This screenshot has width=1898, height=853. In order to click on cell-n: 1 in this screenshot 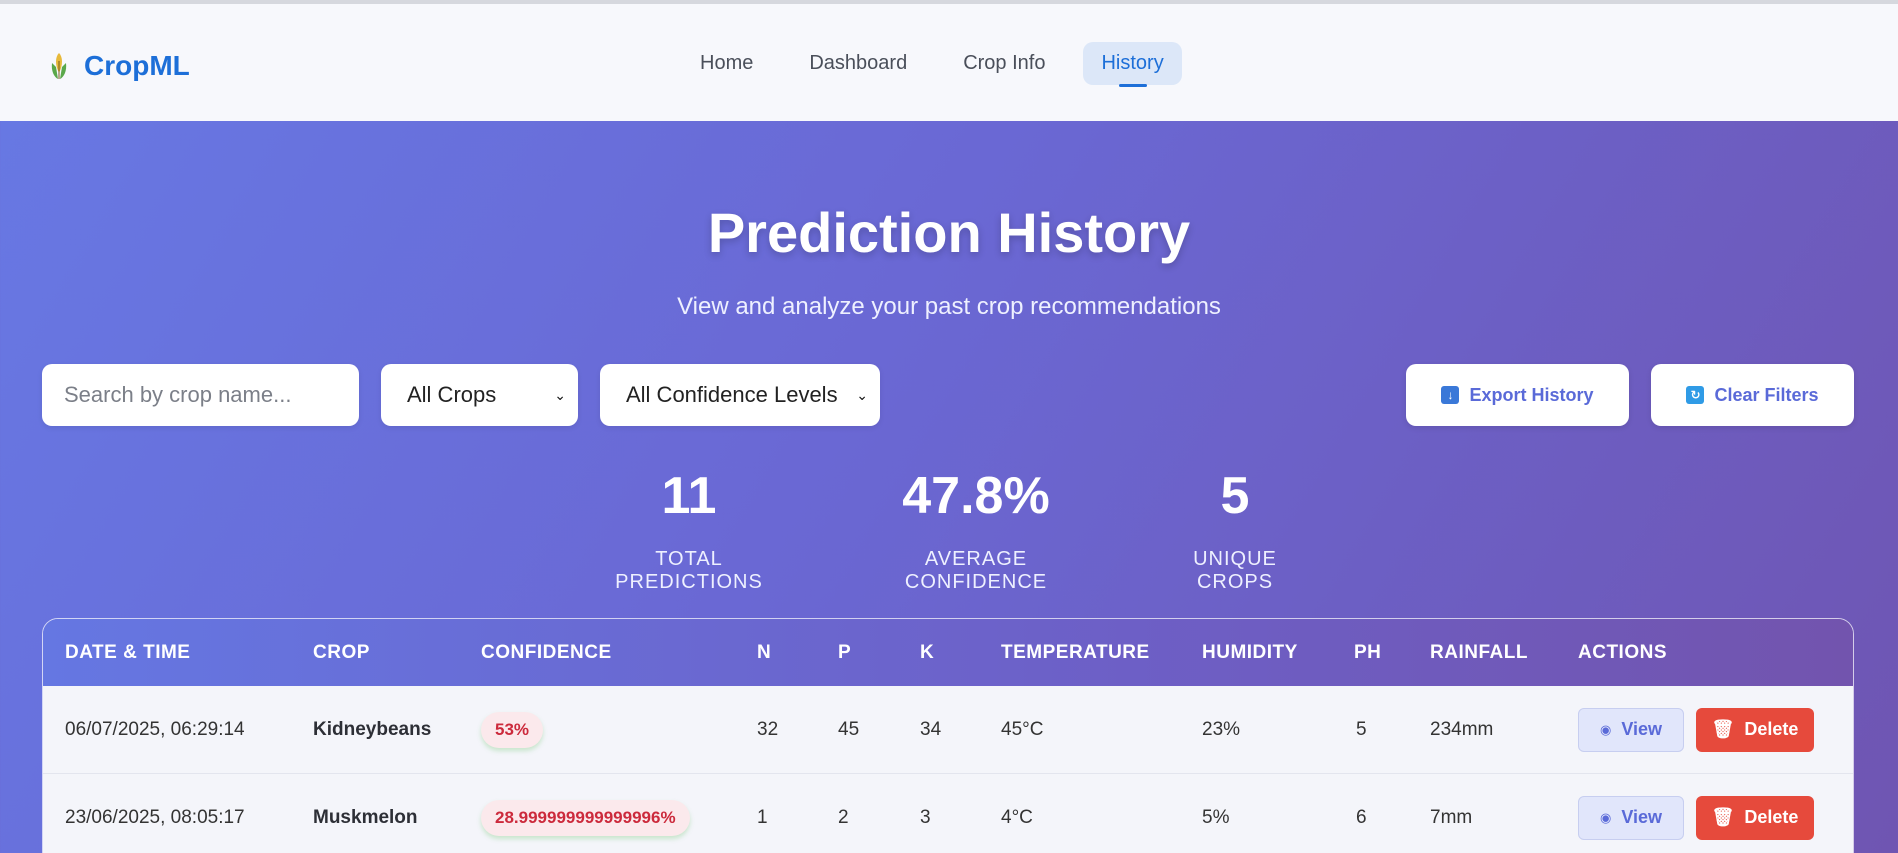, I will do `click(762, 817)`.